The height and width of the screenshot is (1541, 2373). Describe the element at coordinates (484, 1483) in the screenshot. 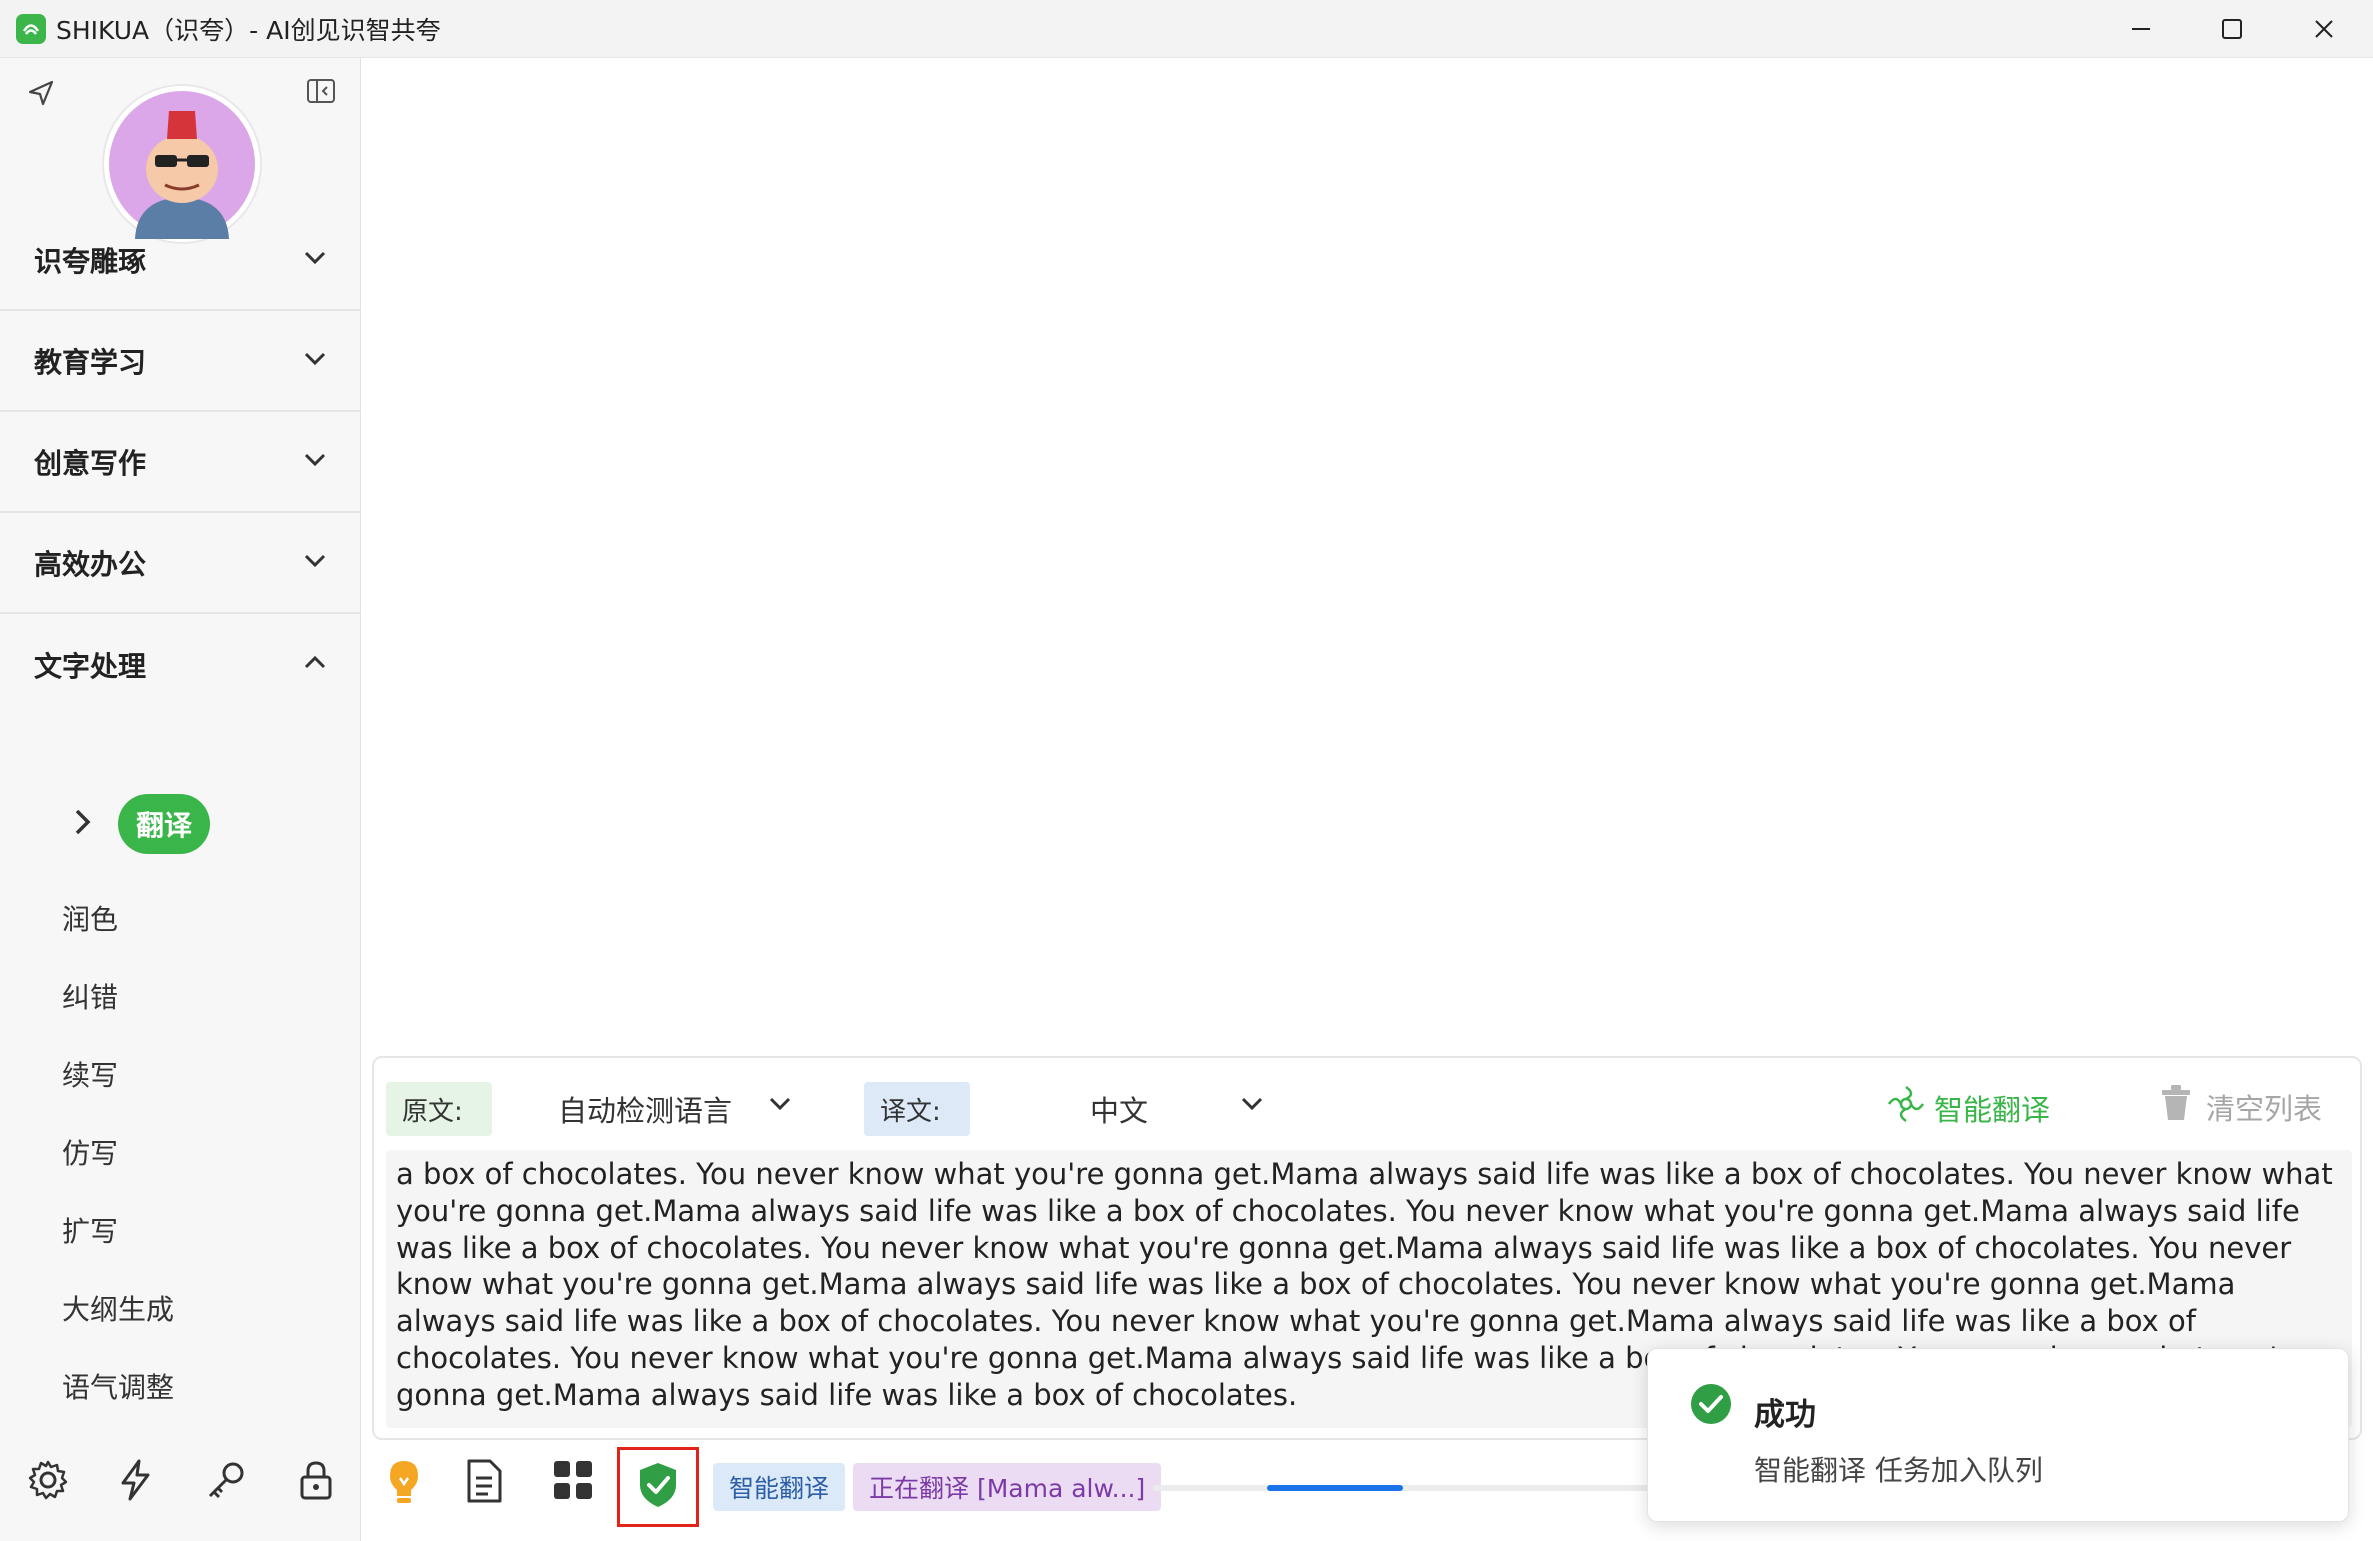

I see `document-icon` at that location.